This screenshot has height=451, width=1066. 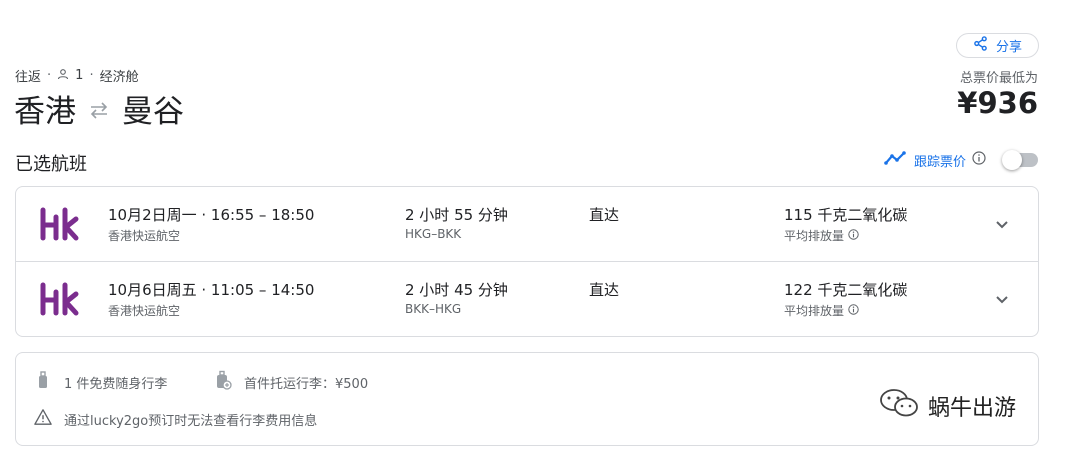 I want to click on track-prices-toggle, so click(x=1020, y=160).